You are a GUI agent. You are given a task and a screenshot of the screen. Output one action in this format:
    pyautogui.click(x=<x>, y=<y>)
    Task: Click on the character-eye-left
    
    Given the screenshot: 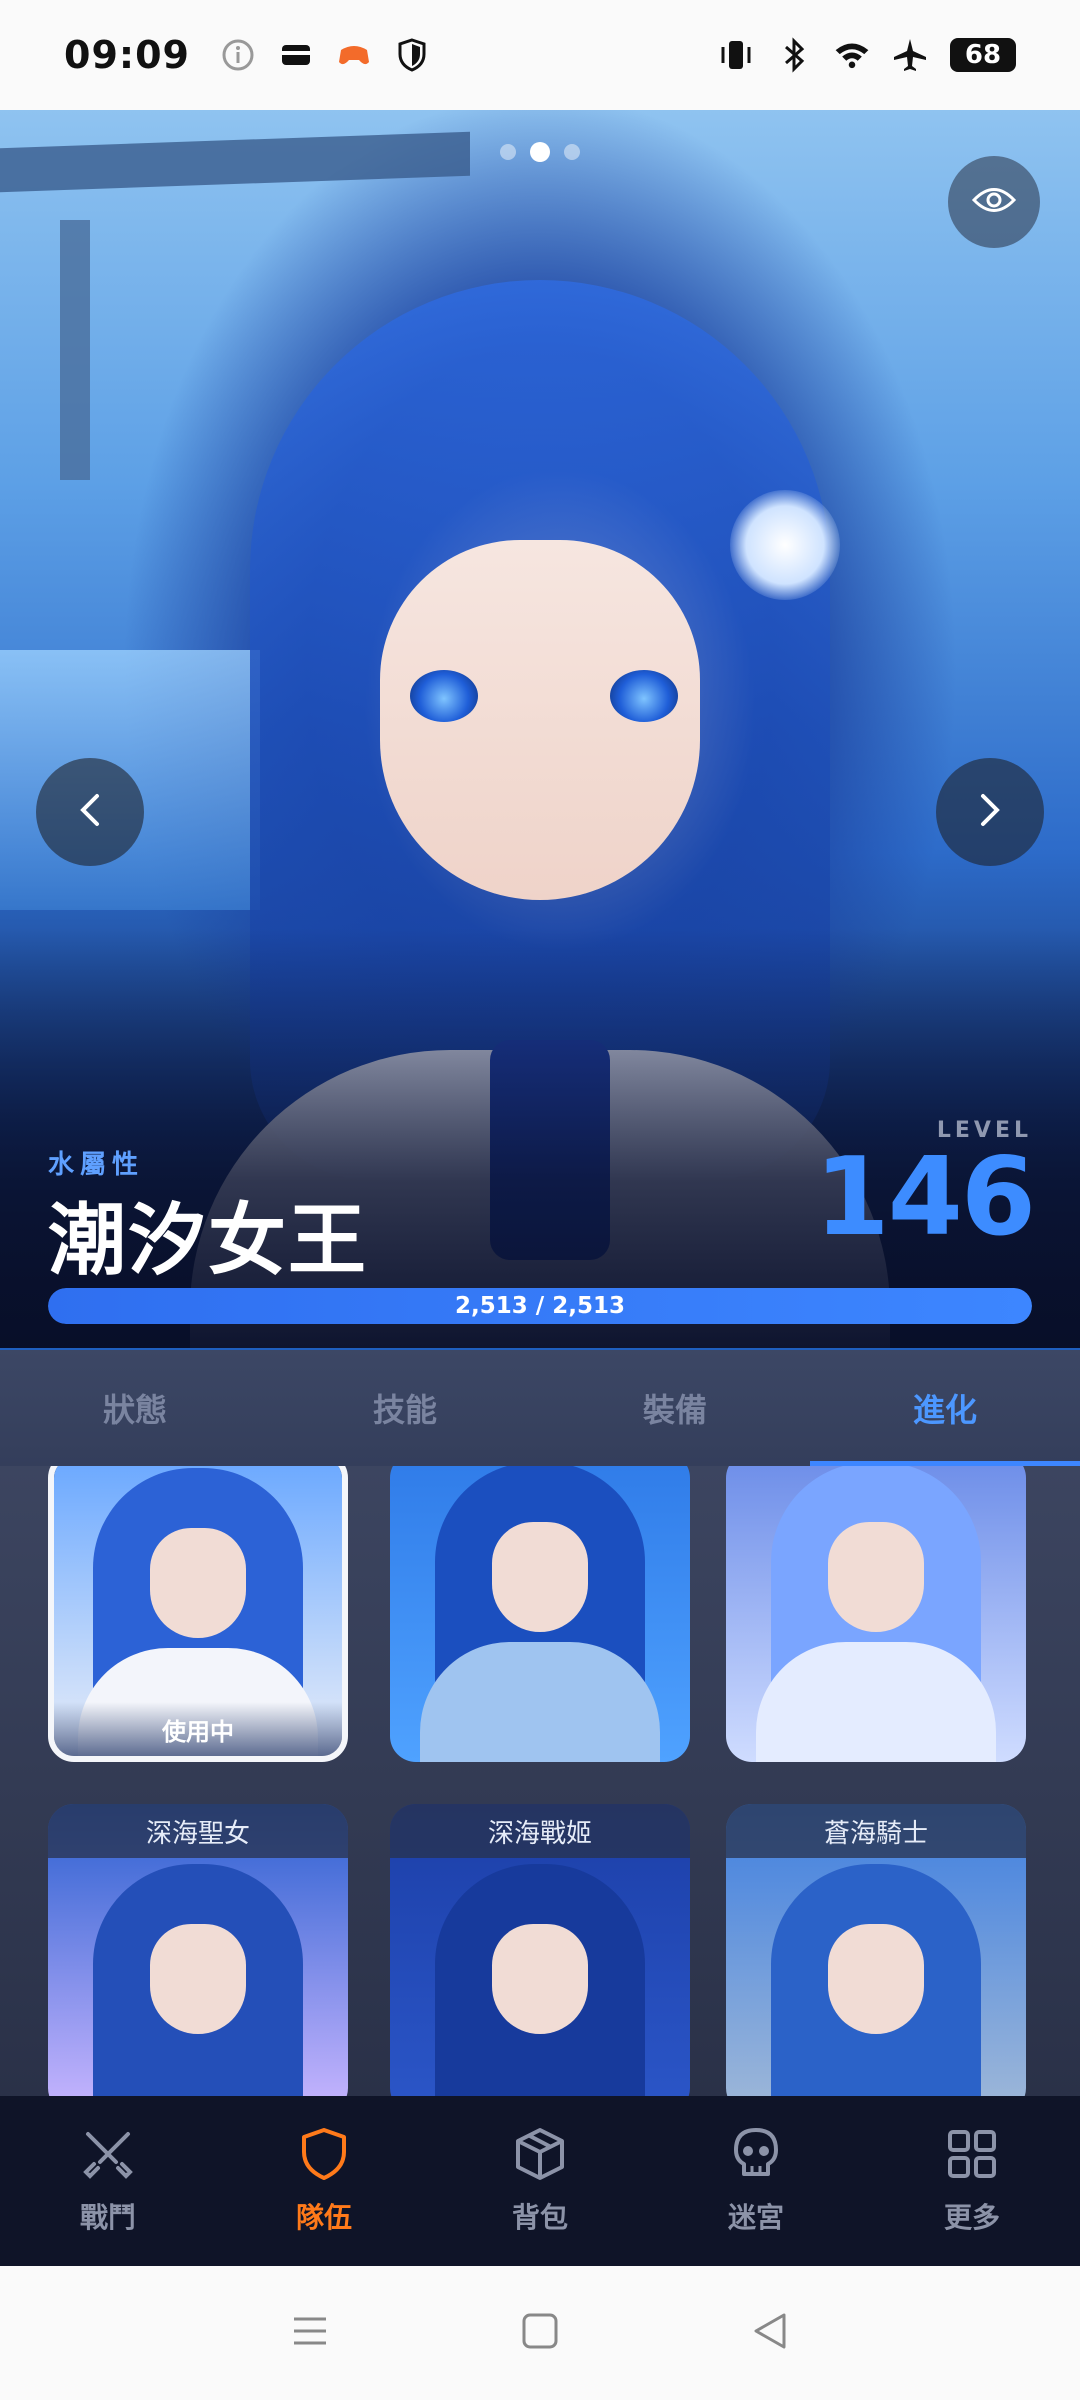 What is the action you would take?
    pyautogui.click(x=444, y=696)
    